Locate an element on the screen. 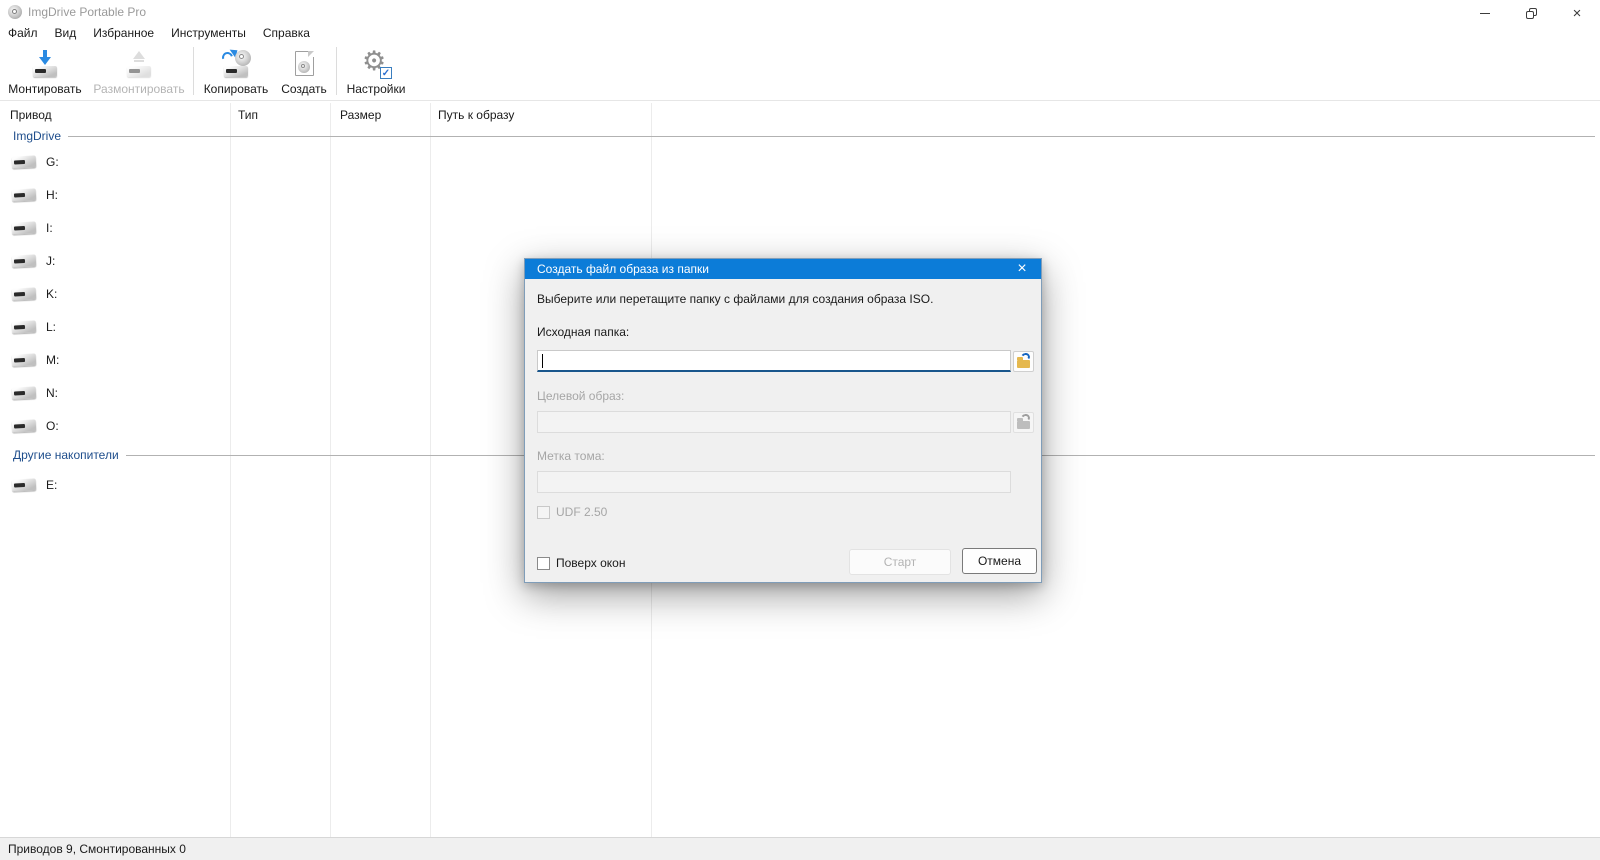 This screenshot has height=860, width=1600. always-on-top-checkbox-row: Поверх окон is located at coordinates (581, 563).